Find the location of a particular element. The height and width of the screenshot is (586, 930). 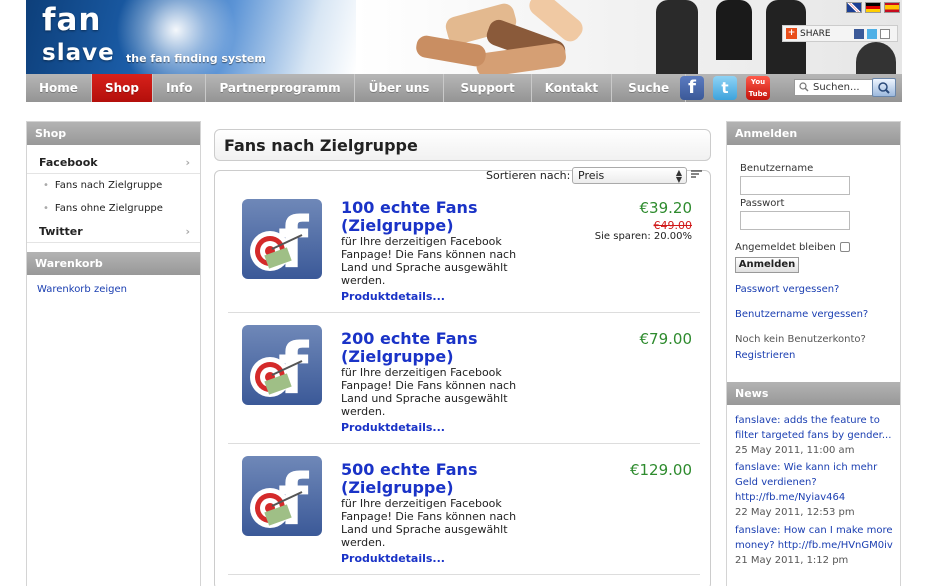

forgot-username-link: Benutzername vergessen? is located at coordinates (801, 314).